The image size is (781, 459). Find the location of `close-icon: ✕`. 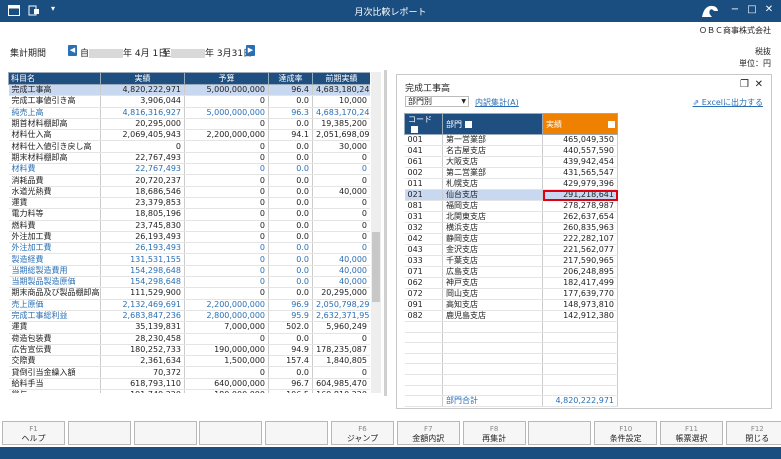

close-icon: ✕ is located at coordinates (769, 9).